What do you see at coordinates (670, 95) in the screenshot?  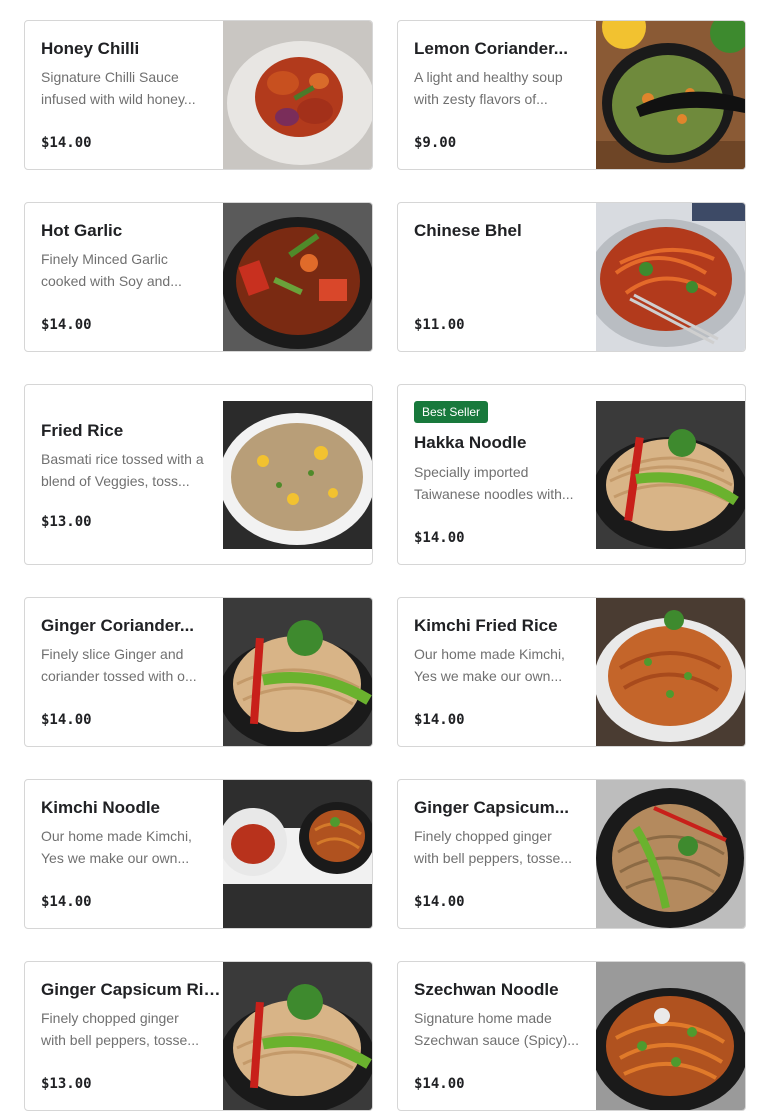 I see `lemon-coriander-soup-photo` at bounding box center [670, 95].